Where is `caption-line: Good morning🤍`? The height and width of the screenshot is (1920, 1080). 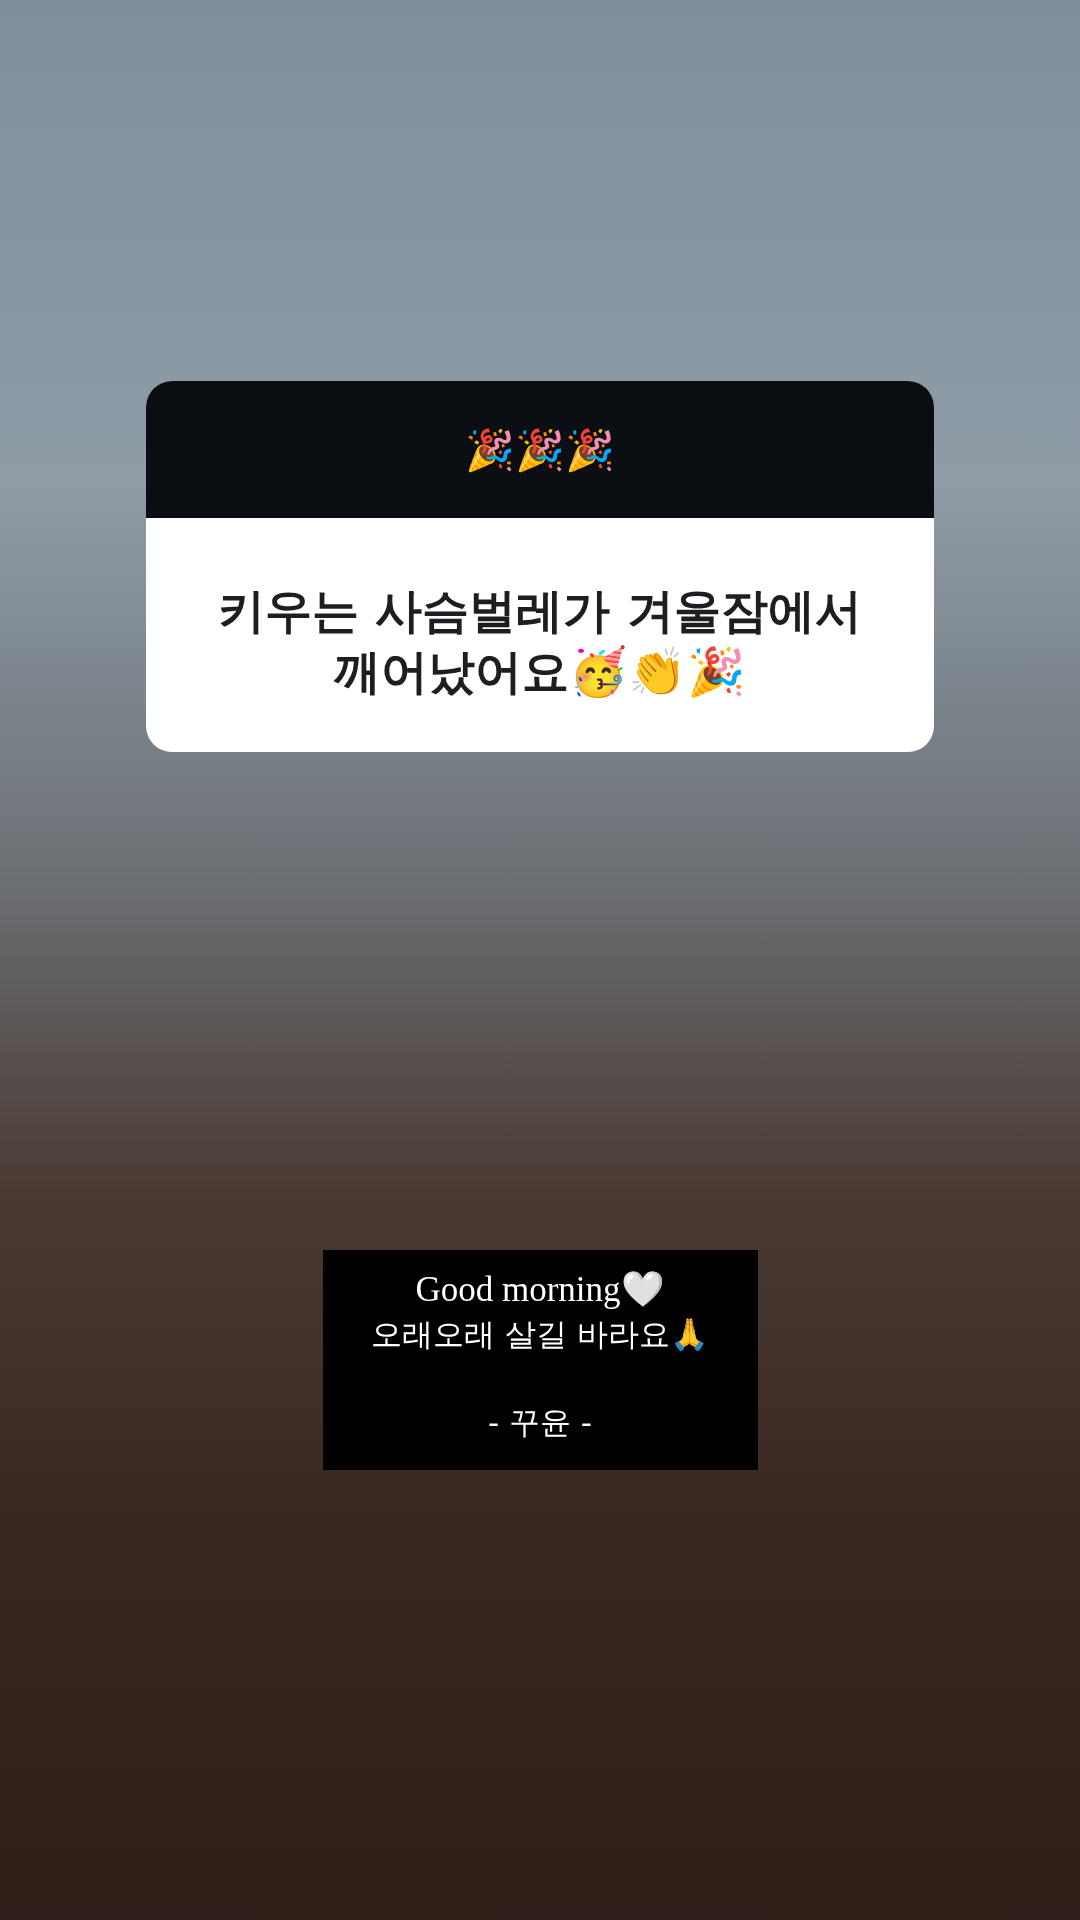
caption-line: Good morning🤍 is located at coordinates (540, 1290).